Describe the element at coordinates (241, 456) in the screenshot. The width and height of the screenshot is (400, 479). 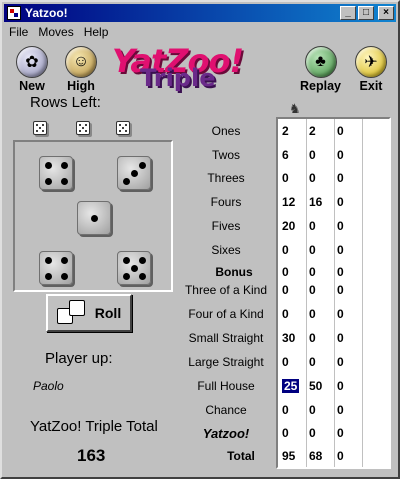
I see `category-label: Total` at that location.